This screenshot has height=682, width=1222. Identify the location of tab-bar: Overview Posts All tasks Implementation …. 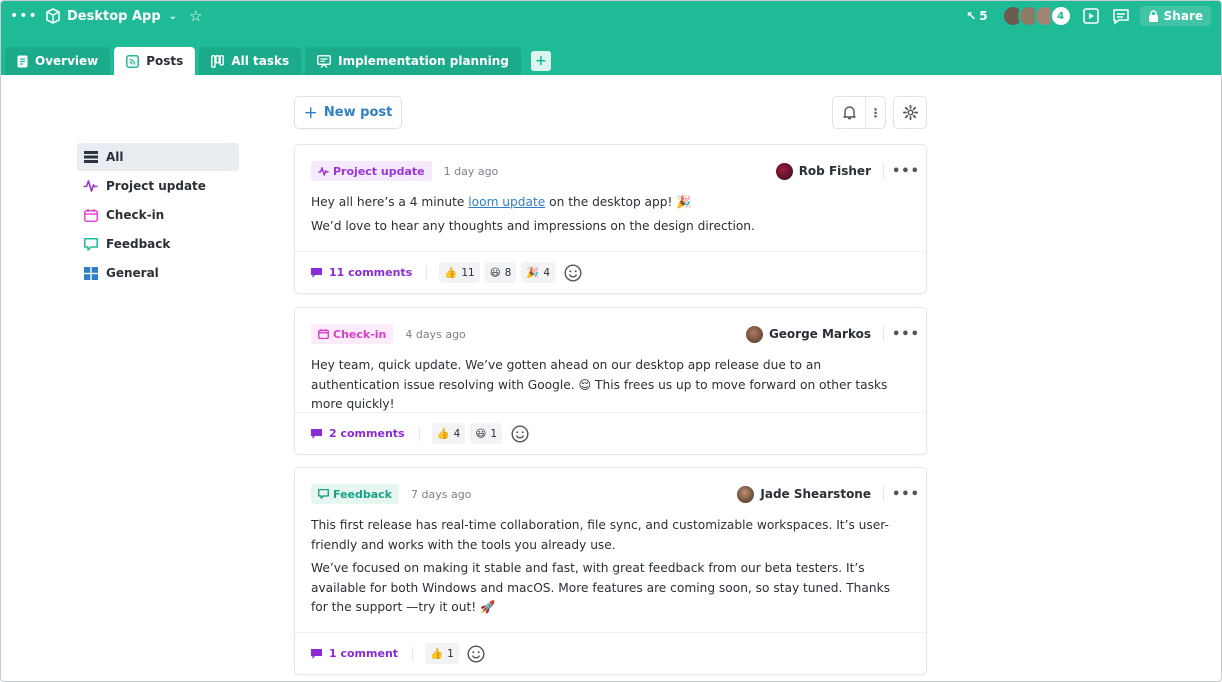
(278, 61).